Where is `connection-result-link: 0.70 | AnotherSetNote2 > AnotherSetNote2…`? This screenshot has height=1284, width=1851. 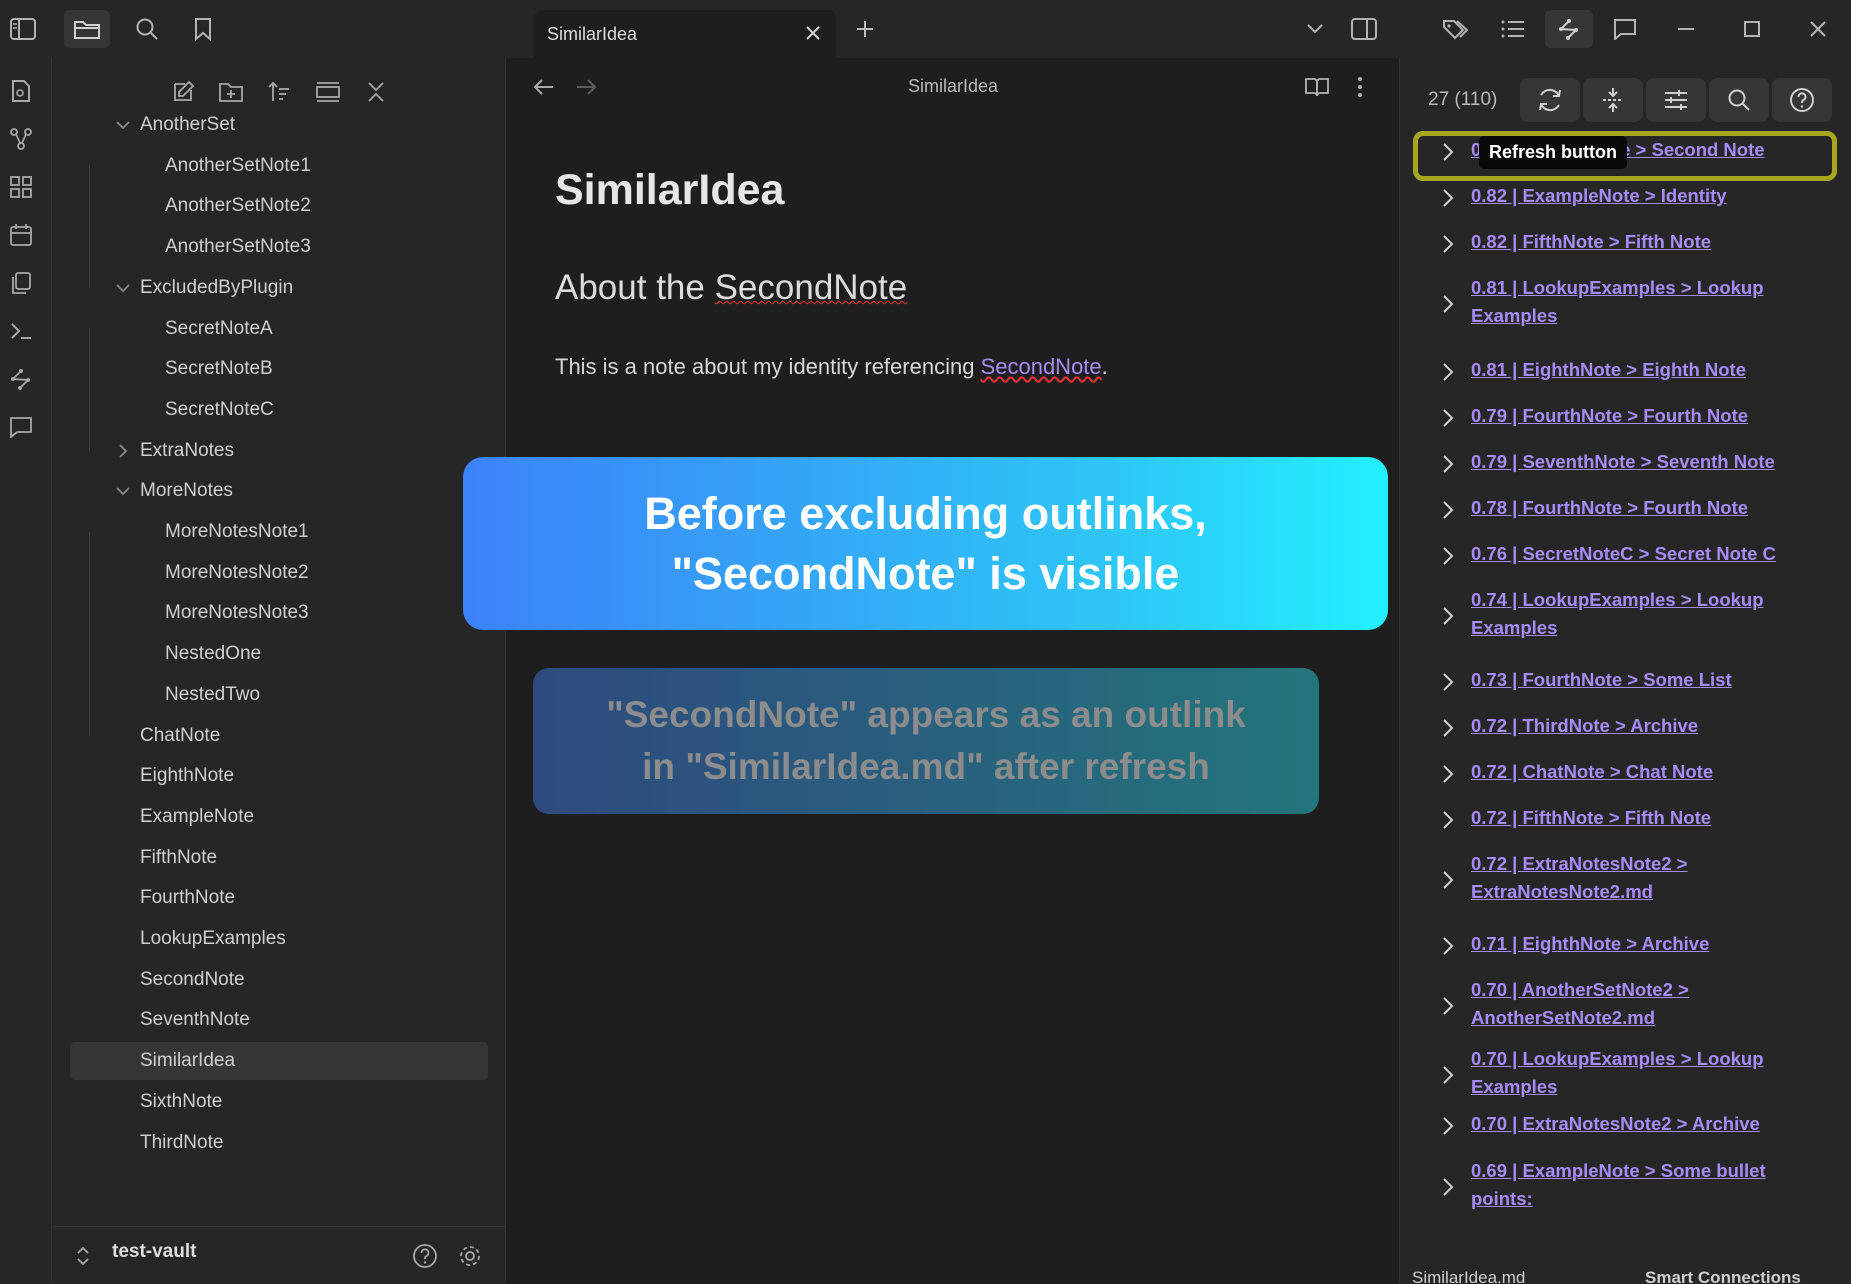
connection-result-link: 0.70 | AnotherSetNote2 > AnotherSetNote2… is located at coordinates (1636, 1004).